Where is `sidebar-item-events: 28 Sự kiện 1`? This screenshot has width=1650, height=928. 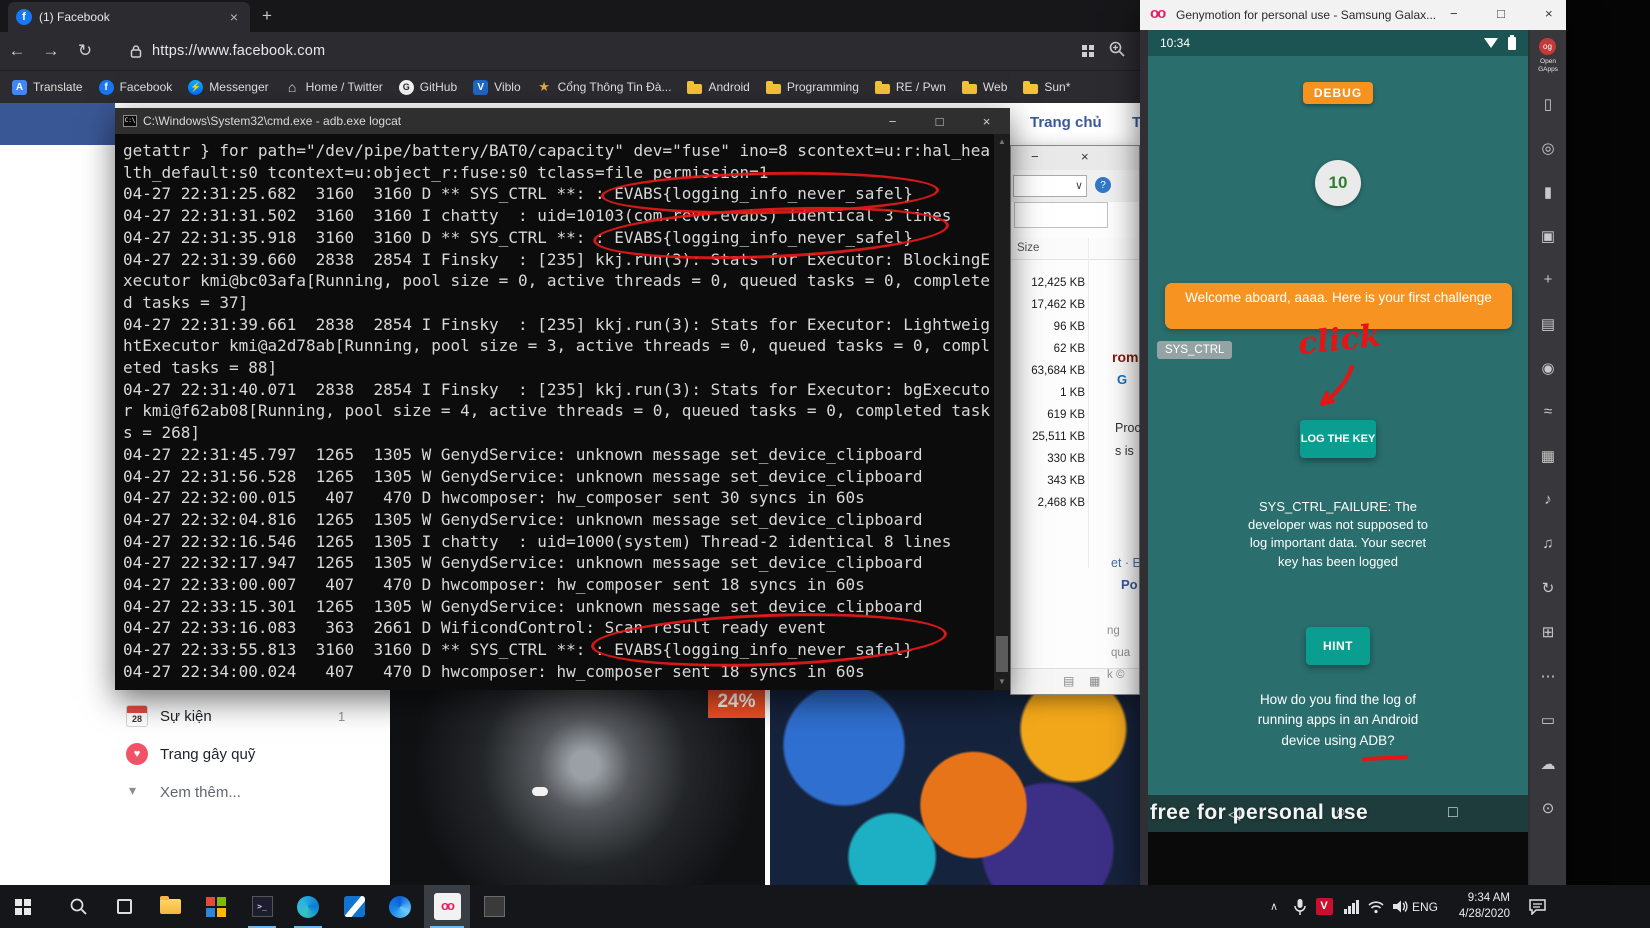 sidebar-item-events: 28 Sự kiện 1 is located at coordinates (190, 720).